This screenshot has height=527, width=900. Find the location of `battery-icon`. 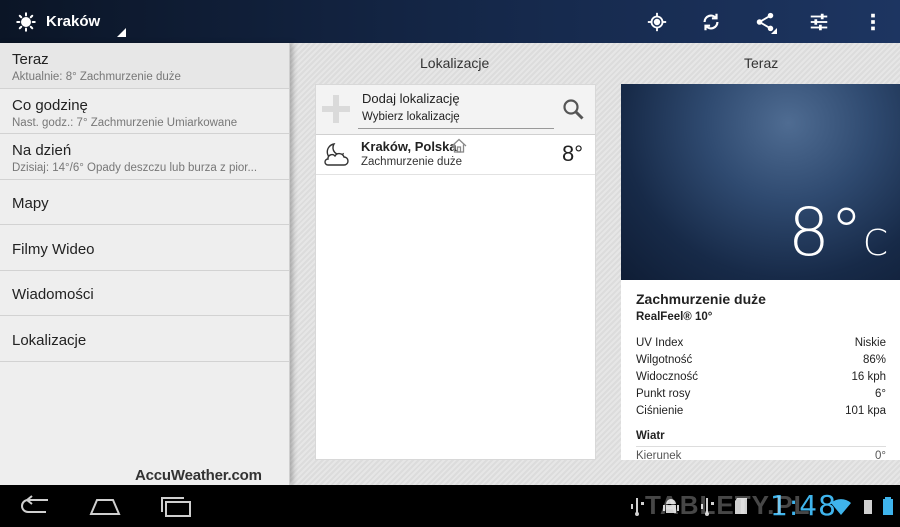

battery-icon is located at coordinates (888, 506).